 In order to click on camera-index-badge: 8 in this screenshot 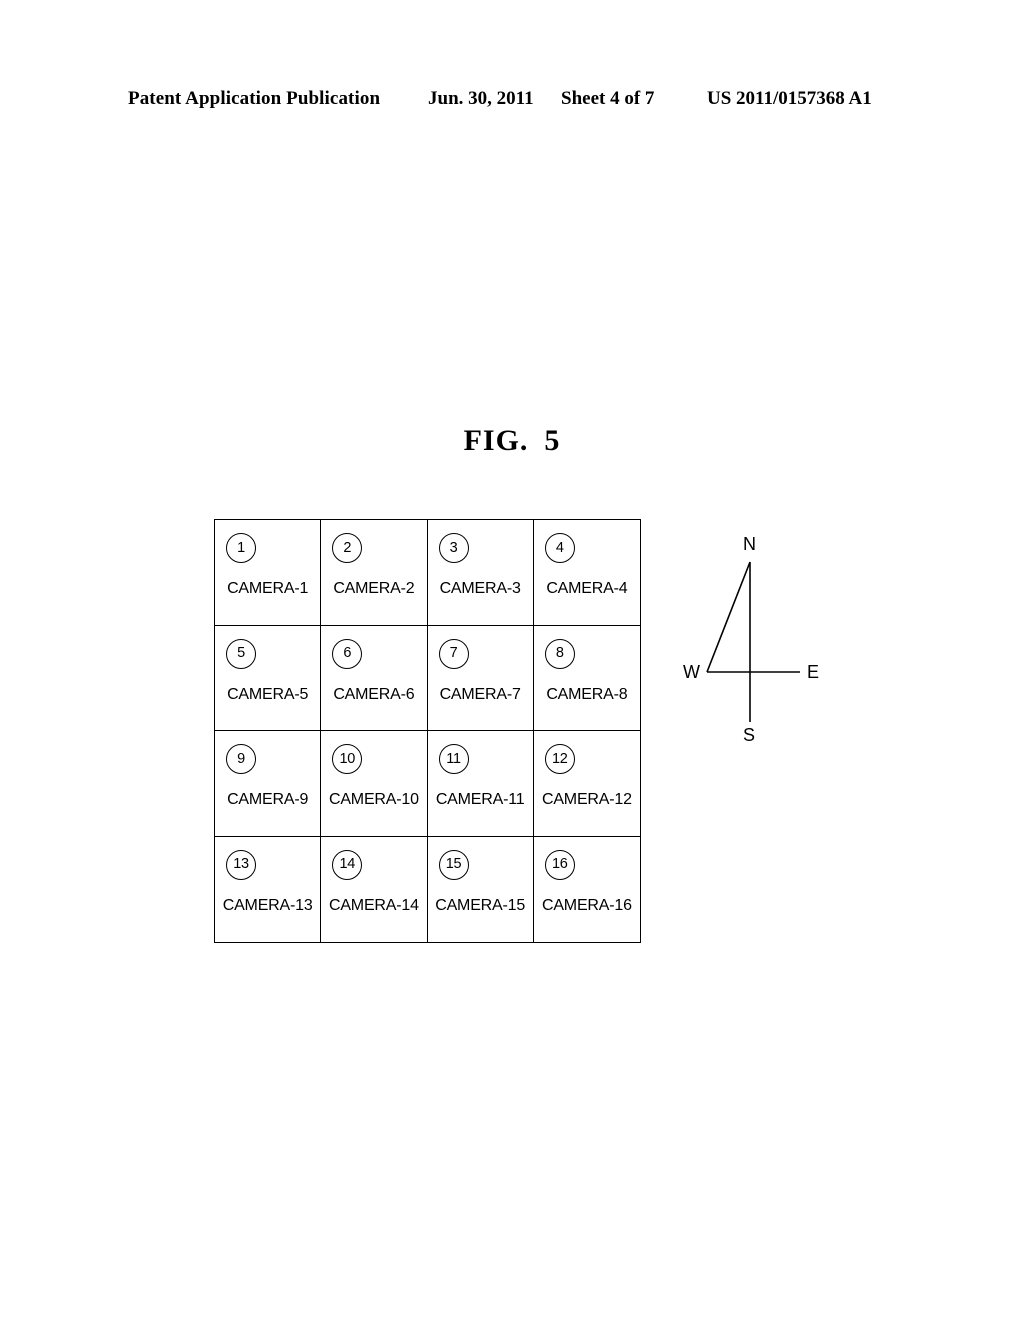, I will do `click(559, 653)`.